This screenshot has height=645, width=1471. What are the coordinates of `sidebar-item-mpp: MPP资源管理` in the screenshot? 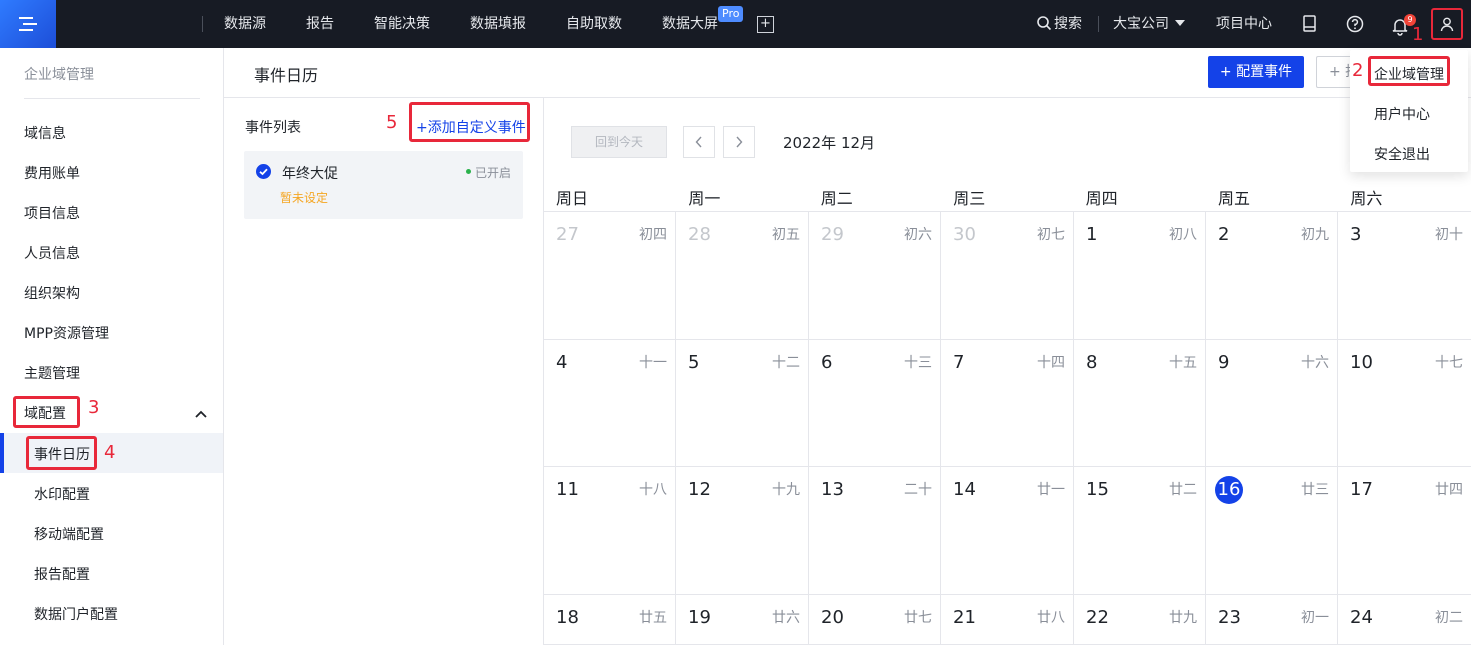 It's located at (66, 333).